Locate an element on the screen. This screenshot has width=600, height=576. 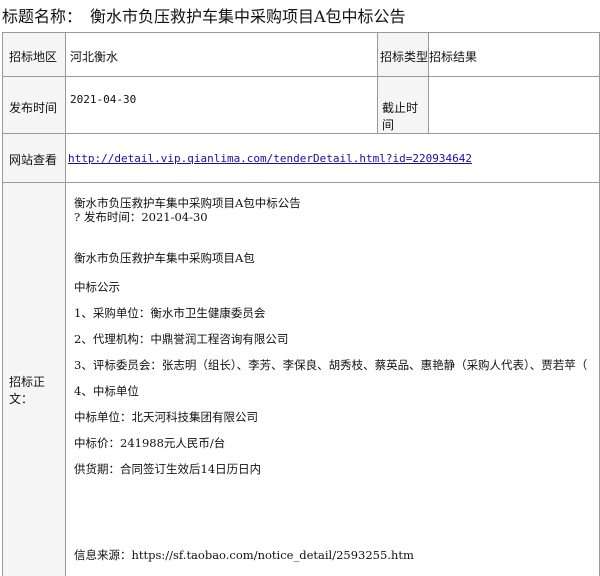
body-line-winner: 中标单位：北天河科技集团有限公司 is located at coordinates (166, 417).